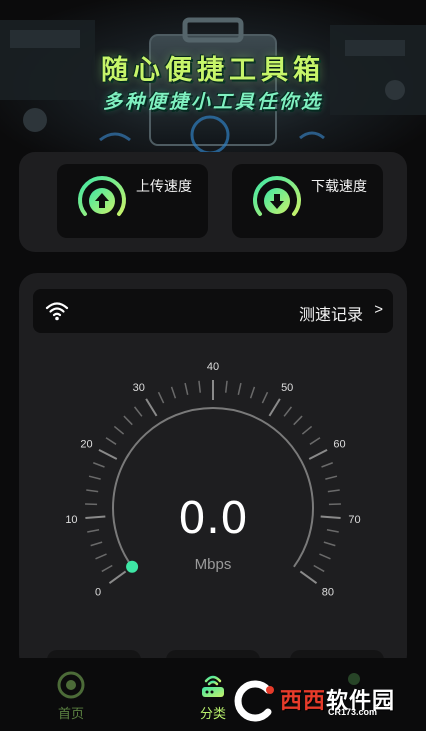  Describe the element at coordinates (303, 700) in the screenshot. I see `watermark-brand-part1: 西西` at that location.